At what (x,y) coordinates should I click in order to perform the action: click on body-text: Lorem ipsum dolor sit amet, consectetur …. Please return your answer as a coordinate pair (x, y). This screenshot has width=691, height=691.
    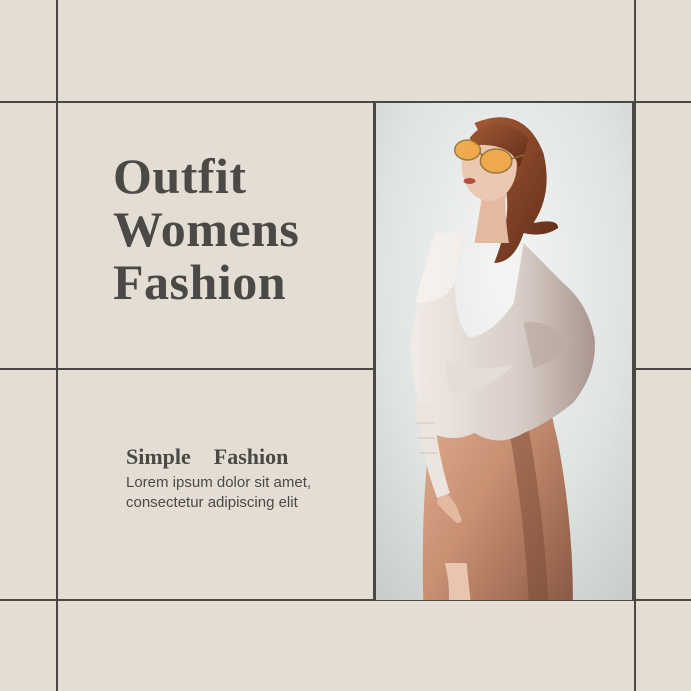
    Looking at the image, I should click on (219, 492).